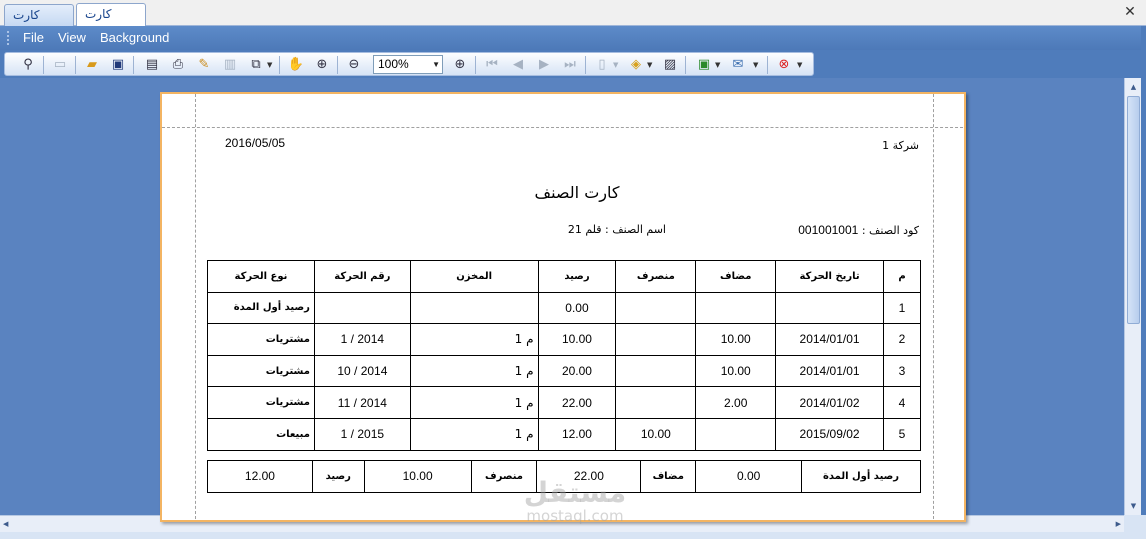 The image size is (1146, 539). I want to click on parameters-icon: ▭, so click(60, 65).